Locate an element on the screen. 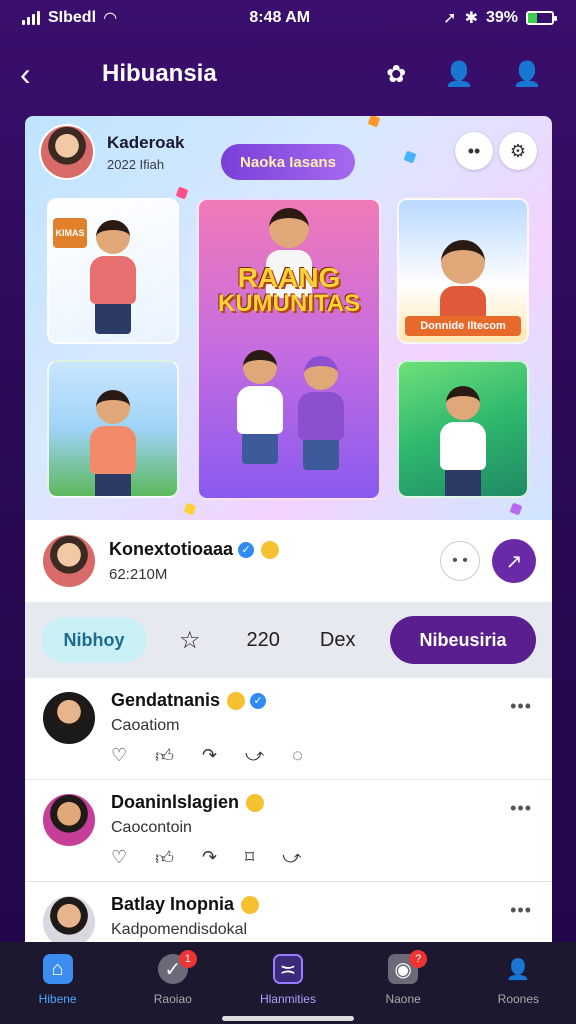 This screenshot has height=1024, width=576. tile-top-left: KIMAS is located at coordinates (113, 271).